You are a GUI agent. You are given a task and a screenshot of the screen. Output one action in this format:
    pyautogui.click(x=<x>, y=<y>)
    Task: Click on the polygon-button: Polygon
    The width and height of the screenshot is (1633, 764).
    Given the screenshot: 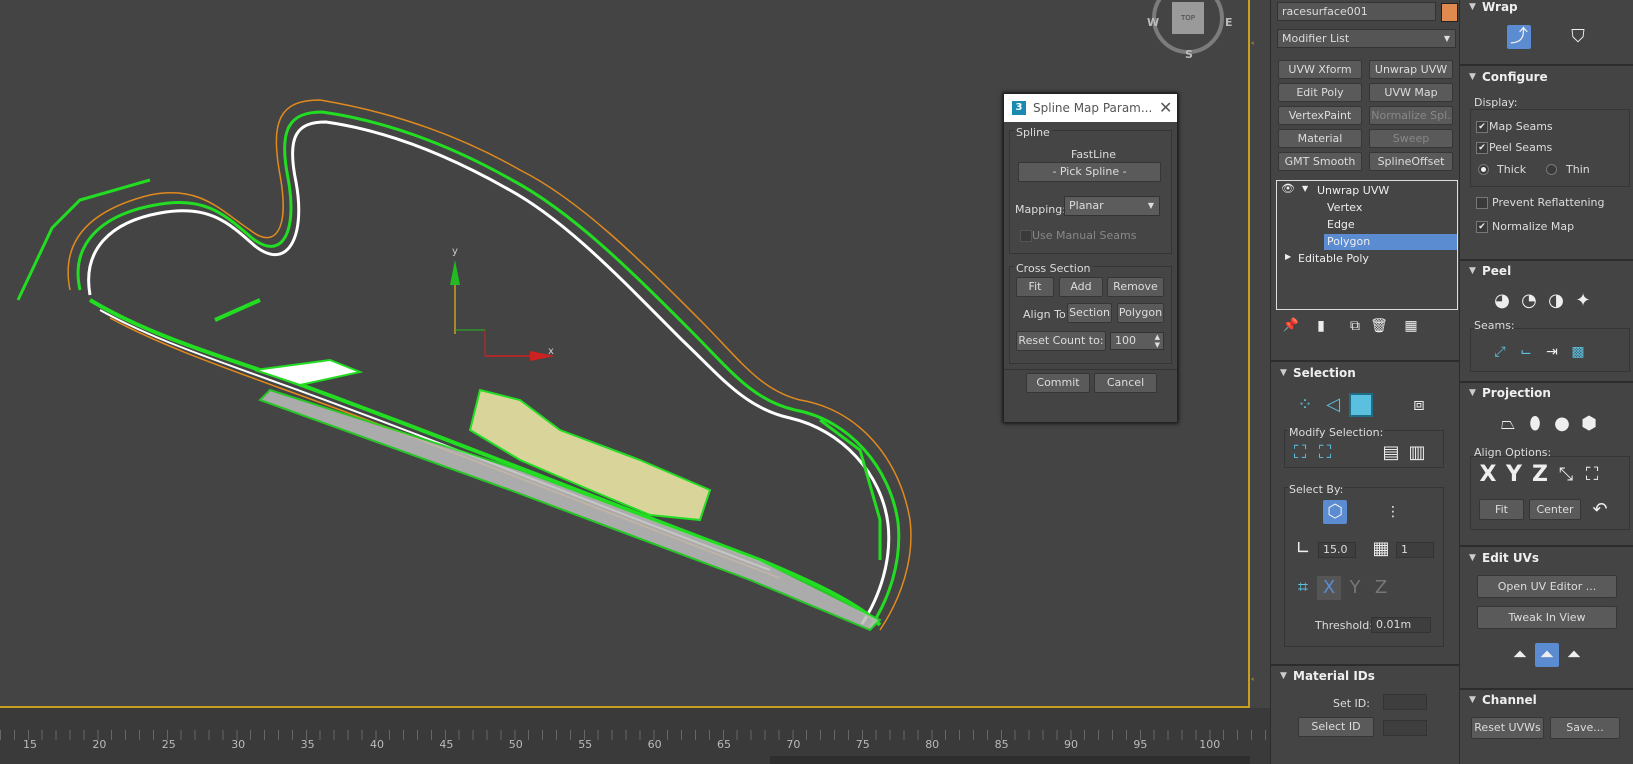 What is the action you would take?
    pyautogui.click(x=1140, y=313)
    